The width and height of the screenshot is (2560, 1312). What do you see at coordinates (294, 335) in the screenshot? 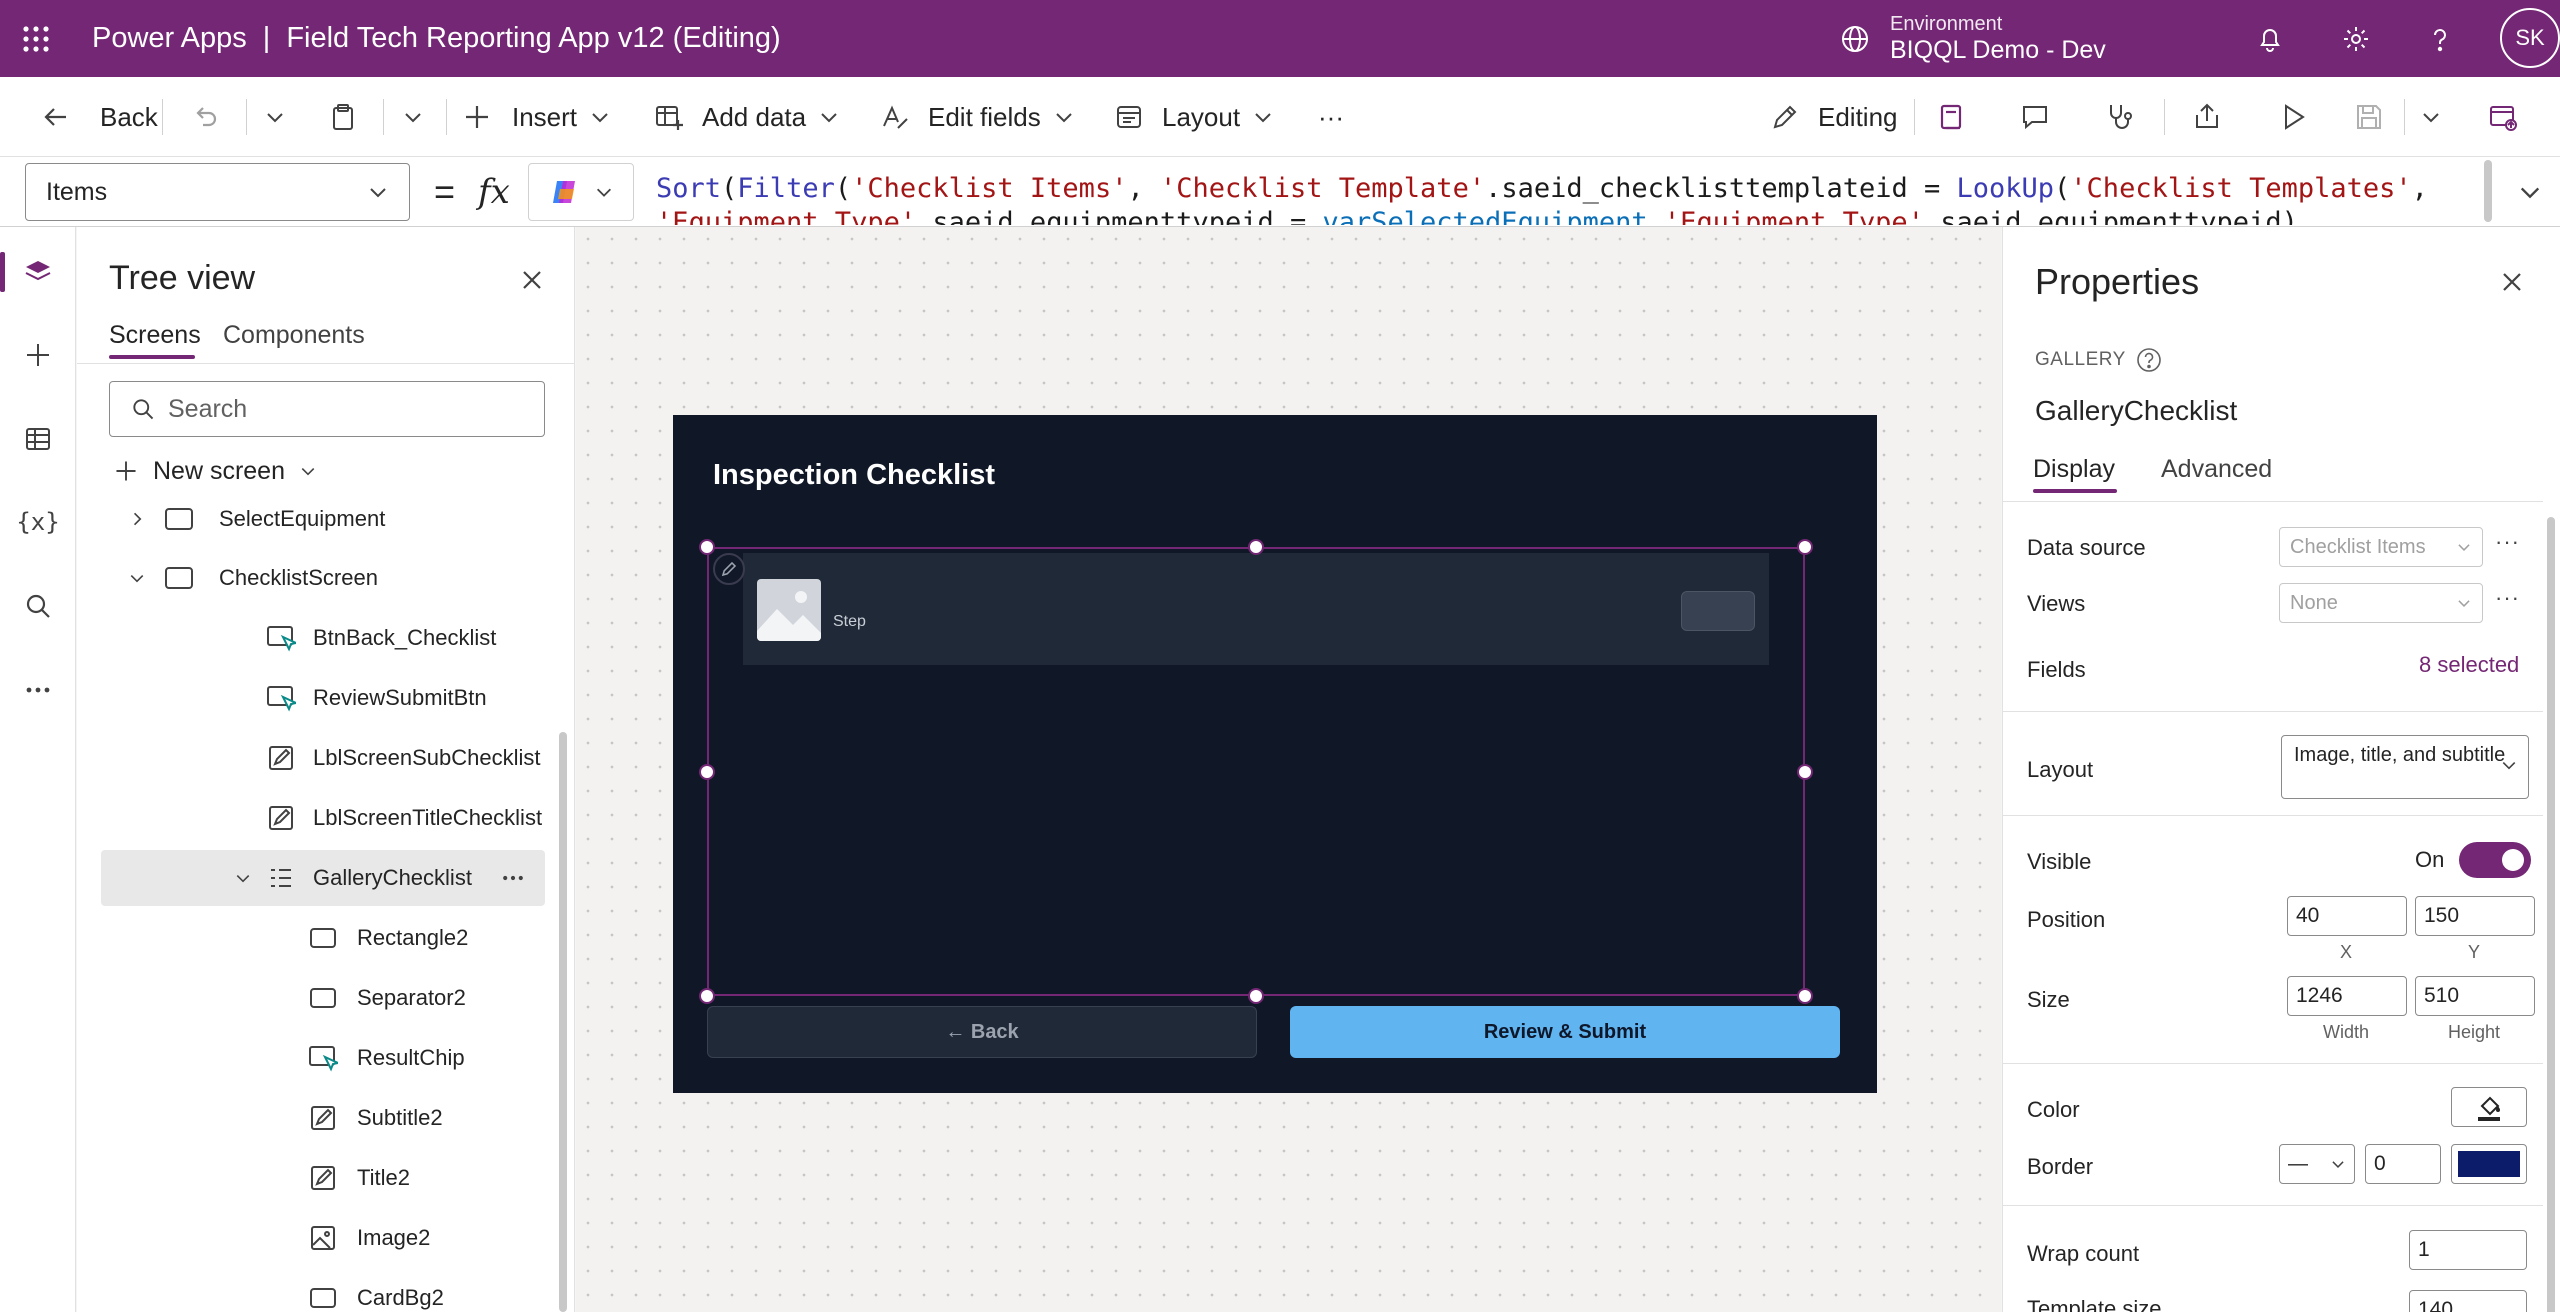
I see `tab-components: Components` at bounding box center [294, 335].